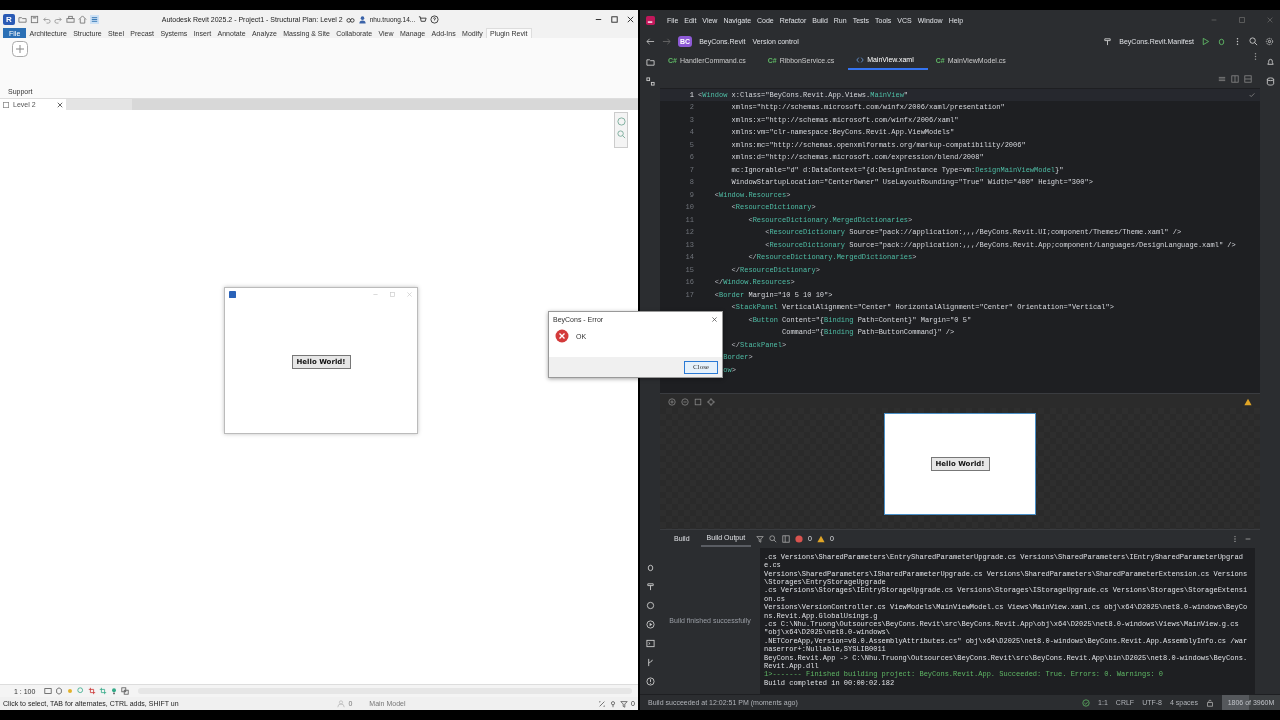  I want to click on steering-wheel-icon, so click(621, 121).